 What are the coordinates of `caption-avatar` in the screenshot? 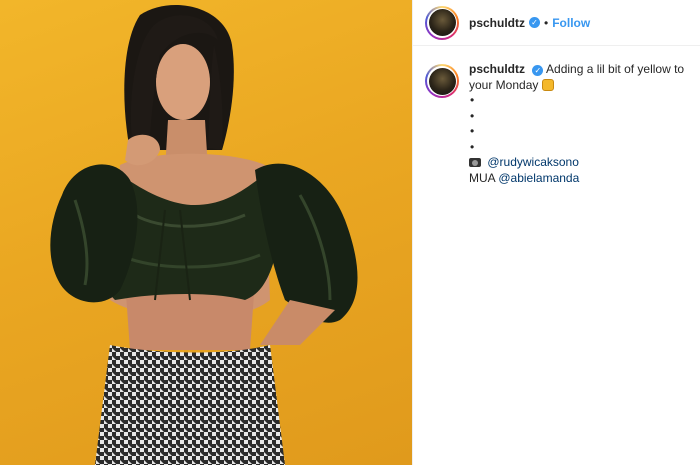 It's located at (442, 81).